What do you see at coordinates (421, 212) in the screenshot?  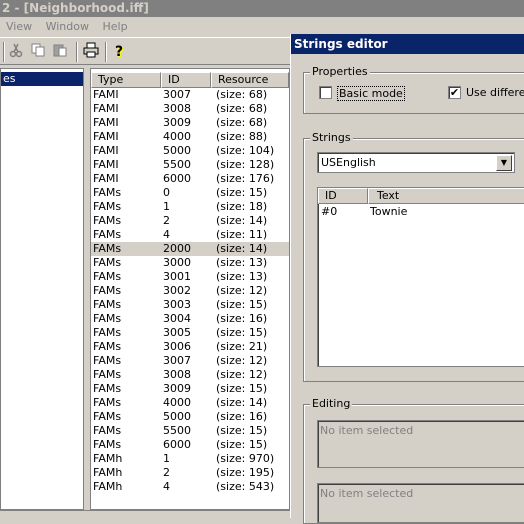 I see `table-row: #0 Townie` at bounding box center [421, 212].